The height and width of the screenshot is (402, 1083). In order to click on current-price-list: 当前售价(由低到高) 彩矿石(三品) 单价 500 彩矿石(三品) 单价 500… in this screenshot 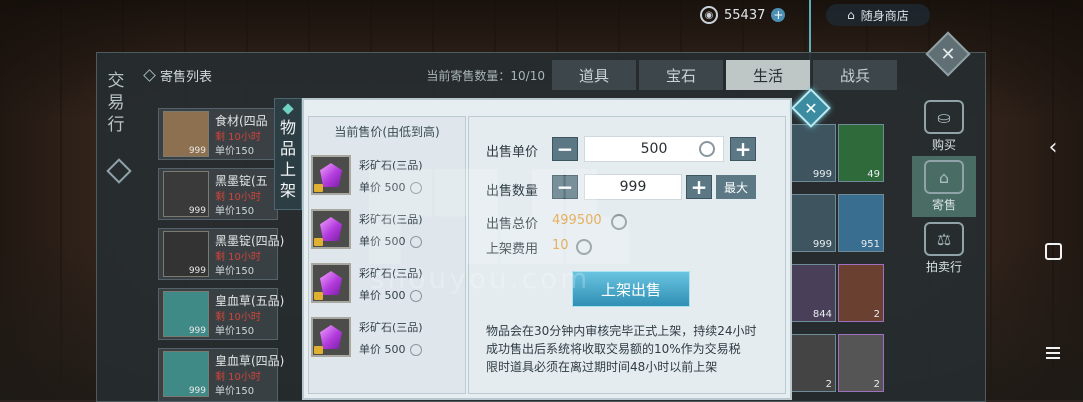, I will do `click(387, 255)`.